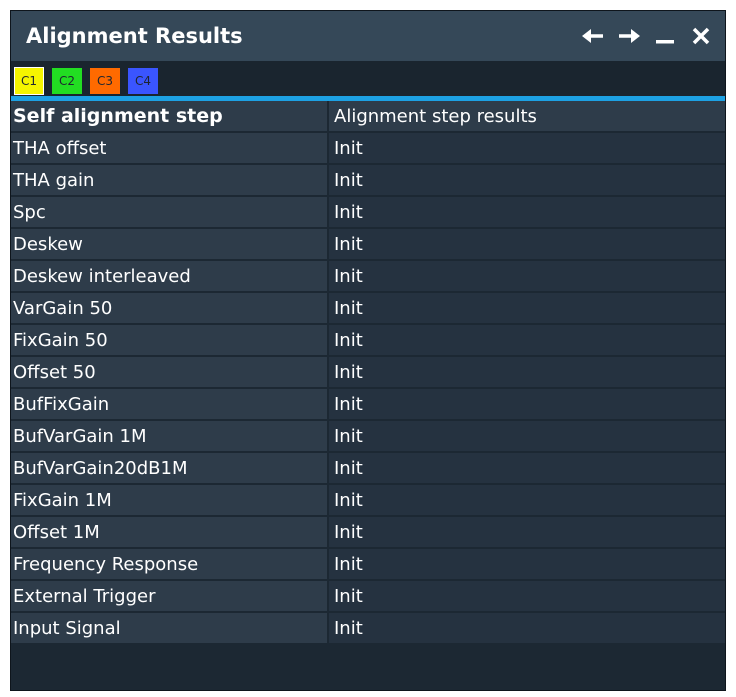 The height and width of the screenshot is (697, 736). Describe the element at coordinates (169, 276) in the screenshot. I see `step-name-cell: Deskew interleaved` at that location.